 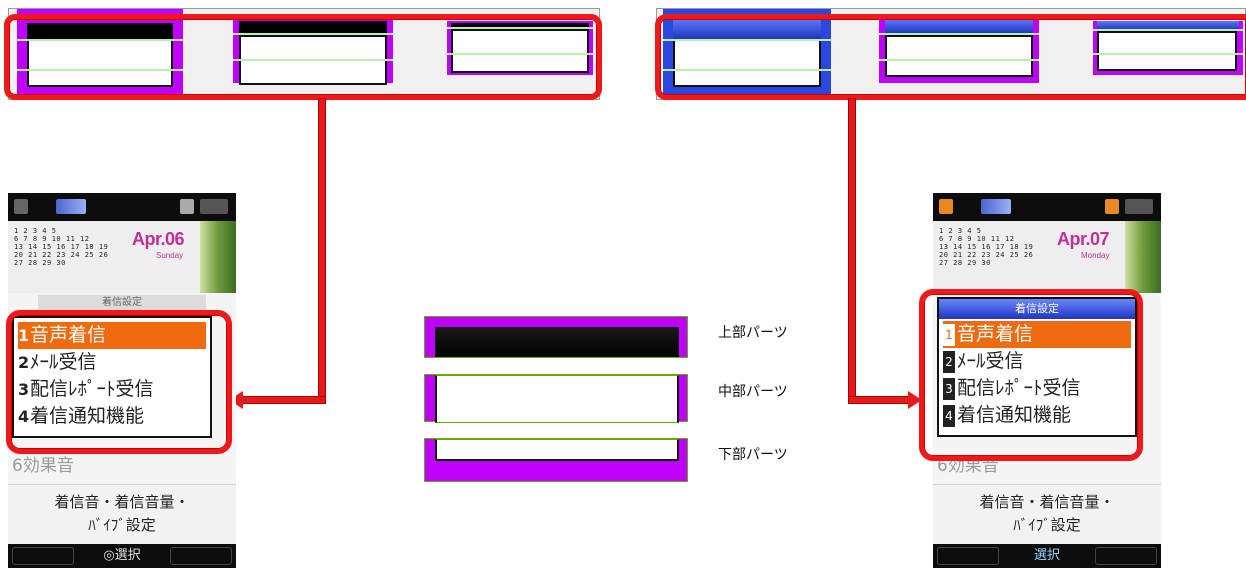 I want to click on menu-popup: 1音声着信 2ﾒｰﾙ受信 3配信ﾚﾎﾟｰﾄ受信 4着信通知機能, so click(x=112, y=377).